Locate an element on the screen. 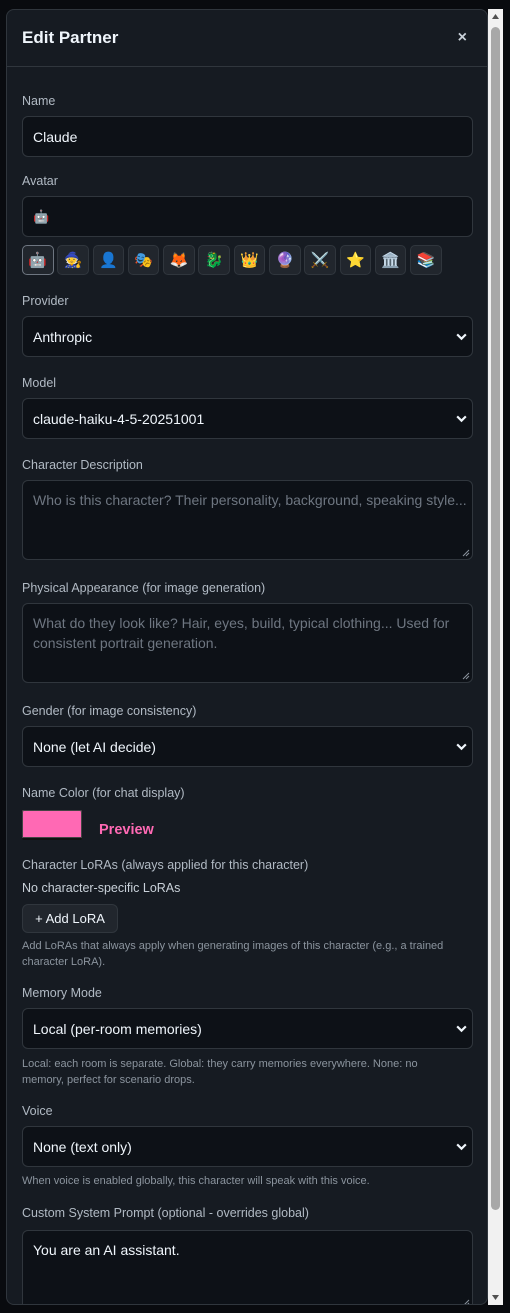 This screenshot has height=1313, width=510. provider-value: Anthropic is located at coordinates (63, 336).